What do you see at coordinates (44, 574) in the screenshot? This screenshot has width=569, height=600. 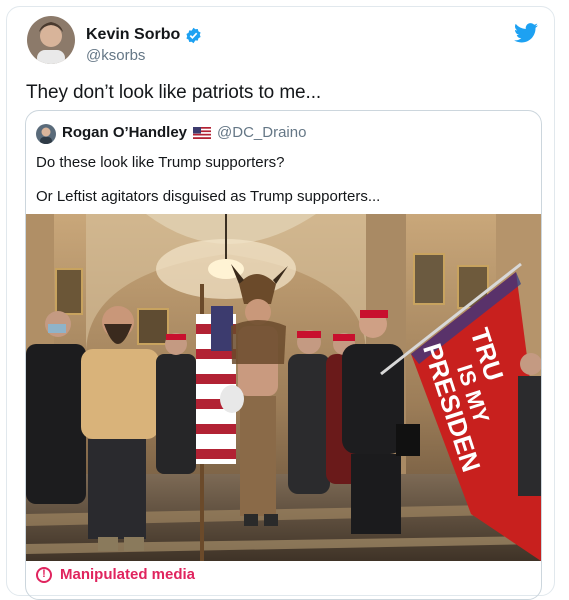 I see `exclamation-circle-icon: !` at bounding box center [44, 574].